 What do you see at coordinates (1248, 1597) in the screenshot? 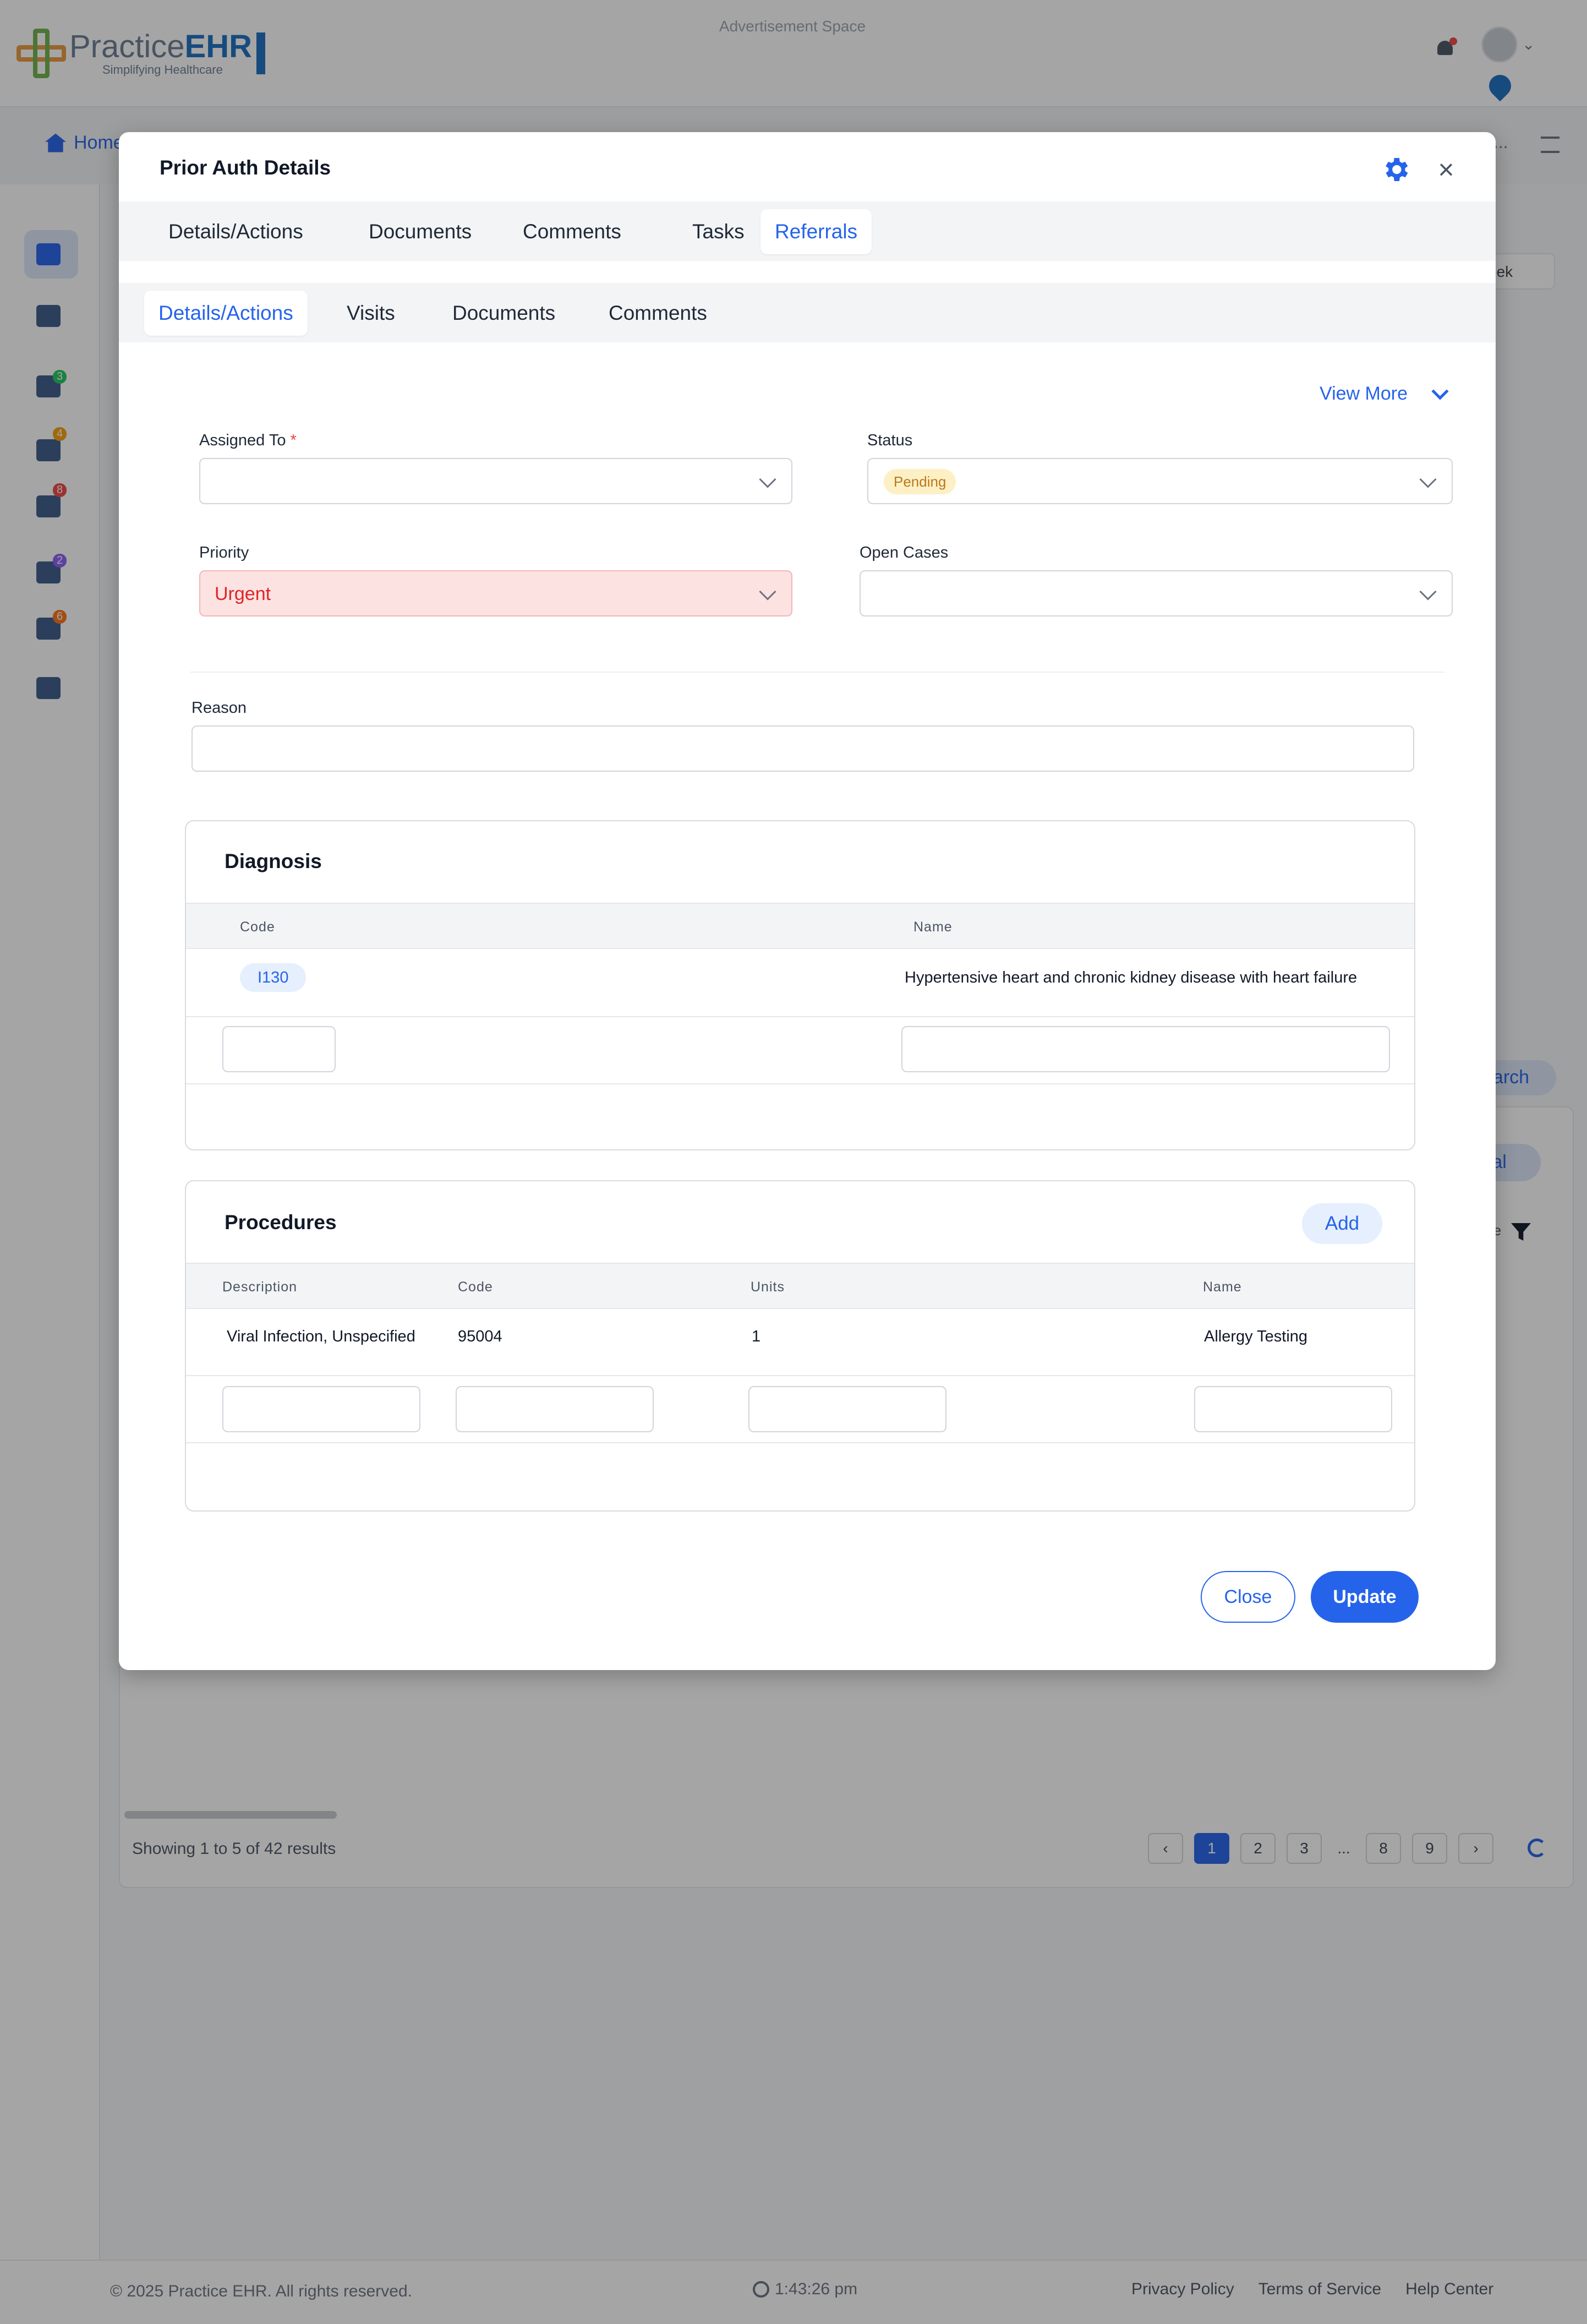
I see `close-button: Close` at bounding box center [1248, 1597].